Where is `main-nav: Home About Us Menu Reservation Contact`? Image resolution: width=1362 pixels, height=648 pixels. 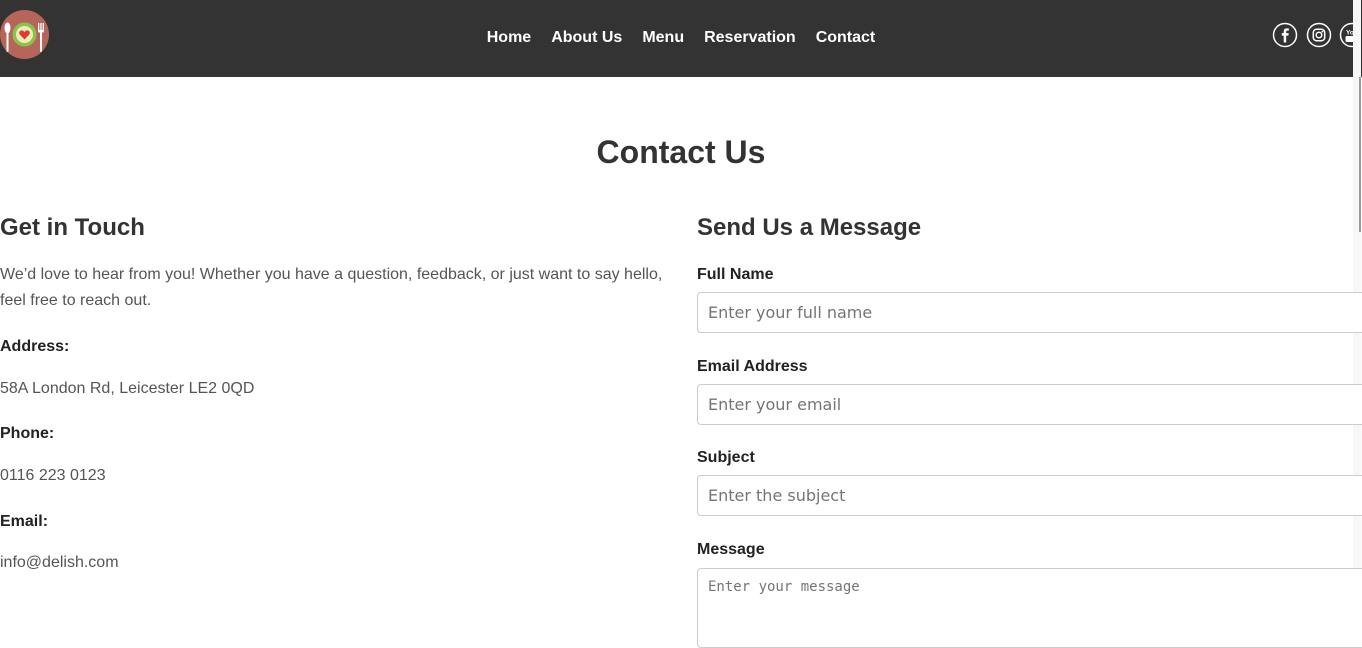 main-nav: Home About Us Menu Reservation Contact is located at coordinates (681, 38).